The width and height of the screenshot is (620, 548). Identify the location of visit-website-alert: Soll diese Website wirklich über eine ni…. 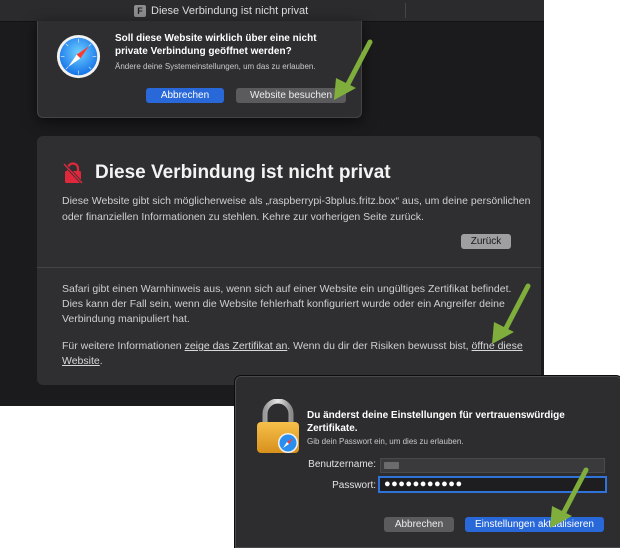
(199, 69).